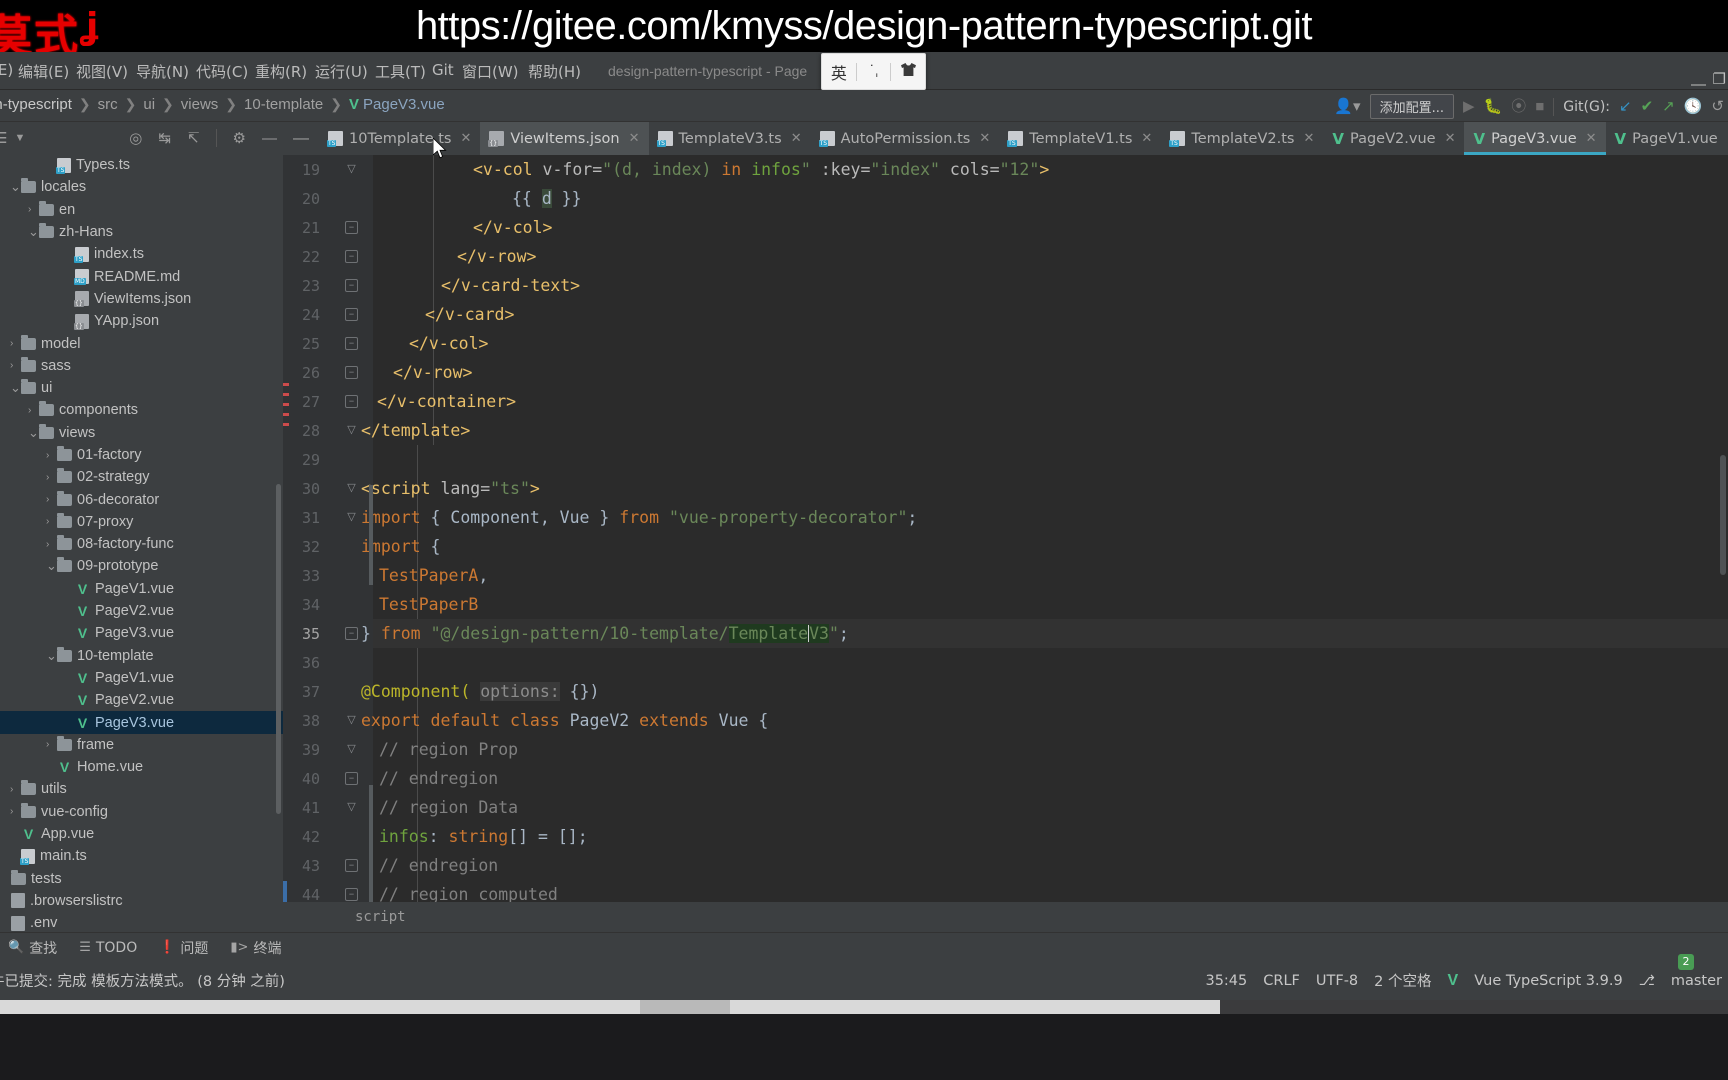  What do you see at coordinates (380, 917) in the screenshot?
I see `editor-breadcrumb-label: script` at bounding box center [380, 917].